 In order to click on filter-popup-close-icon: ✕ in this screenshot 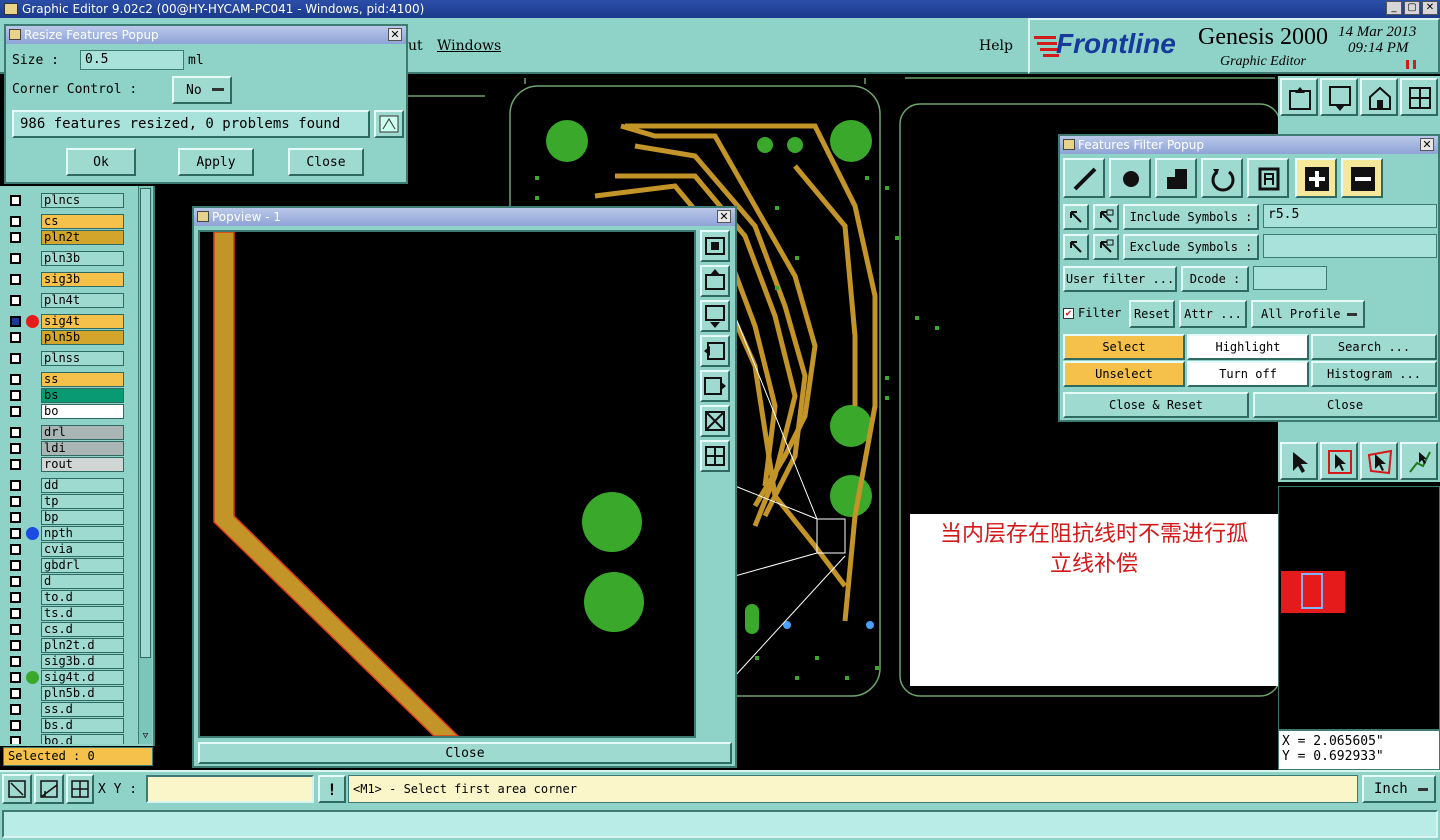, I will do `click(1427, 144)`.